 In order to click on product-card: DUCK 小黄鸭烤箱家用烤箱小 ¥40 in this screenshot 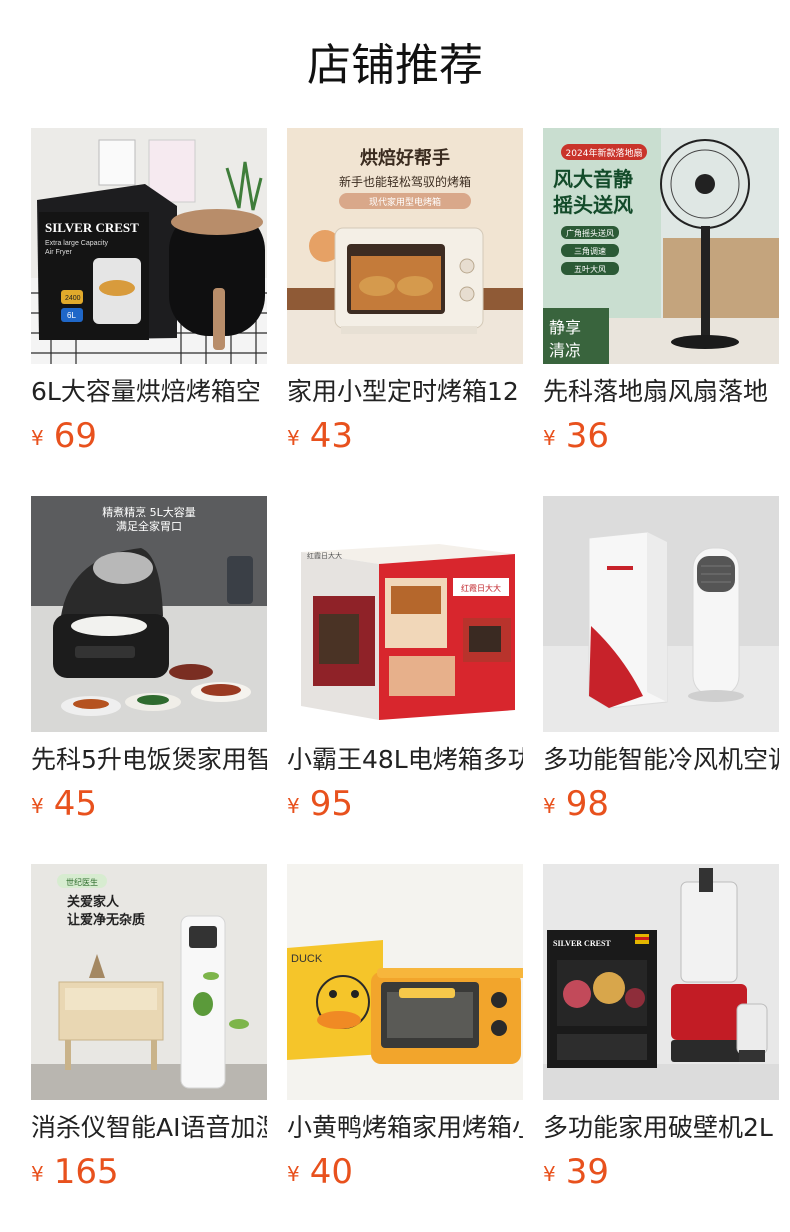, I will do `click(405, 1036)`.